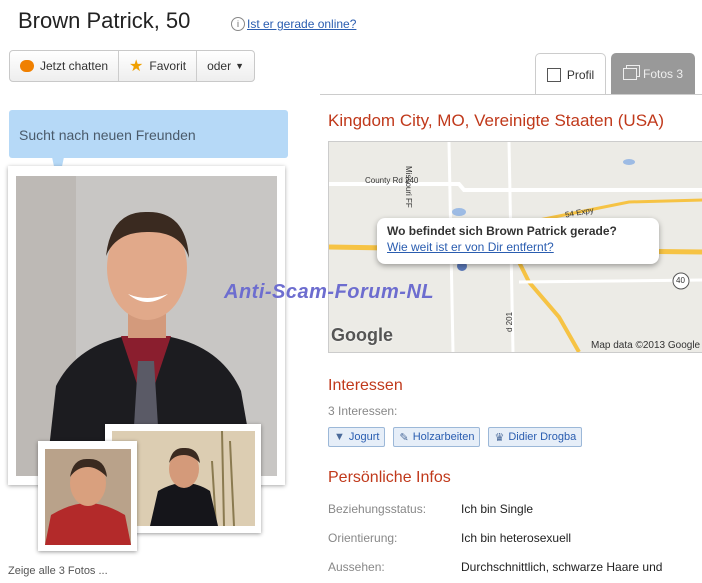  Describe the element at coordinates (329, 292) in the screenshot. I see `watermark: Anti-Scam-Forum-NL` at that location.